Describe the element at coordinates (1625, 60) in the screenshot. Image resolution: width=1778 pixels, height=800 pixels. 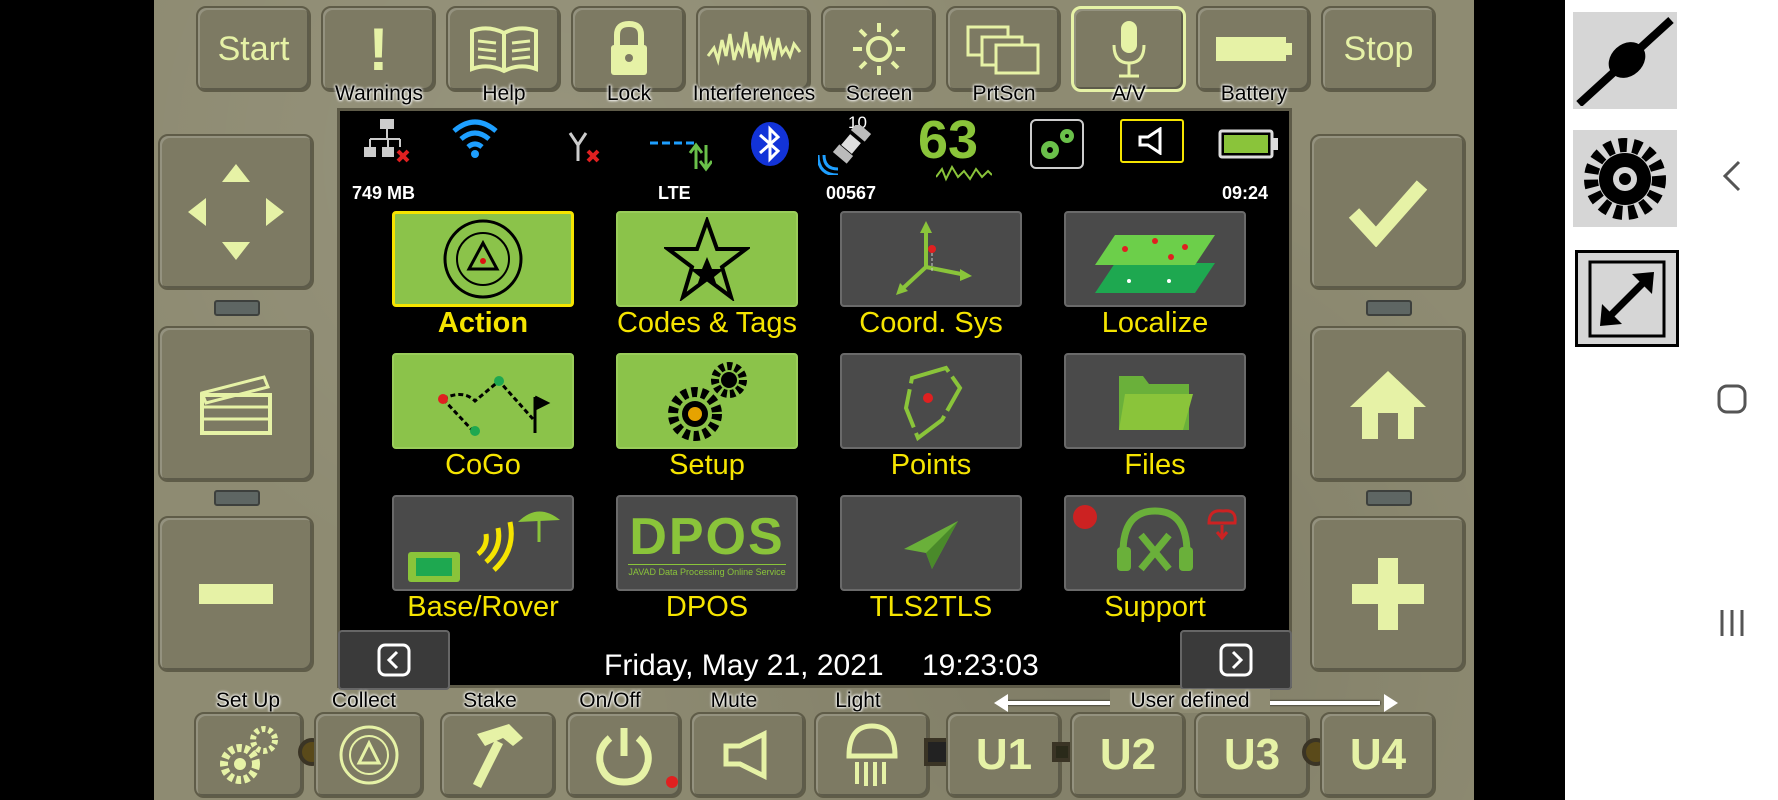
I see `disconnect-button` at that location.